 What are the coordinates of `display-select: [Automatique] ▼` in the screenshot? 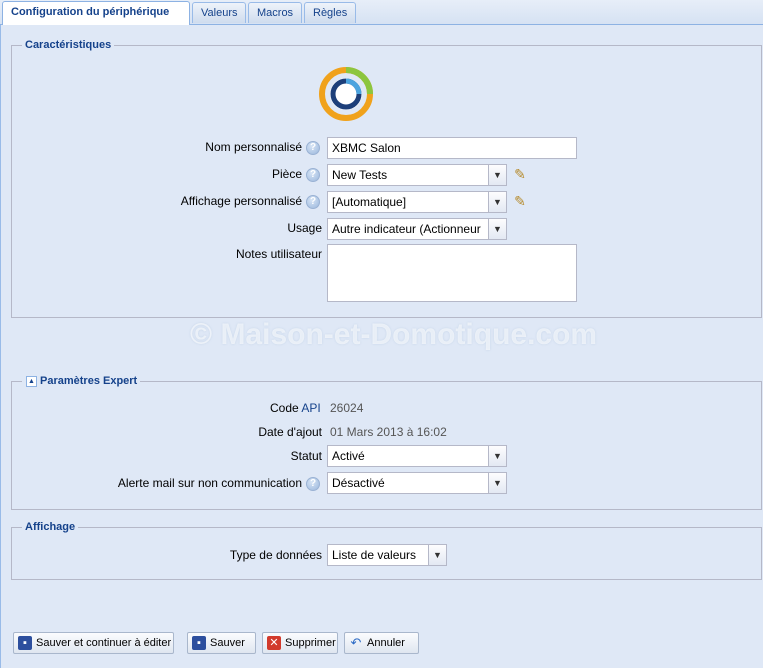 It's located at (417, 202).